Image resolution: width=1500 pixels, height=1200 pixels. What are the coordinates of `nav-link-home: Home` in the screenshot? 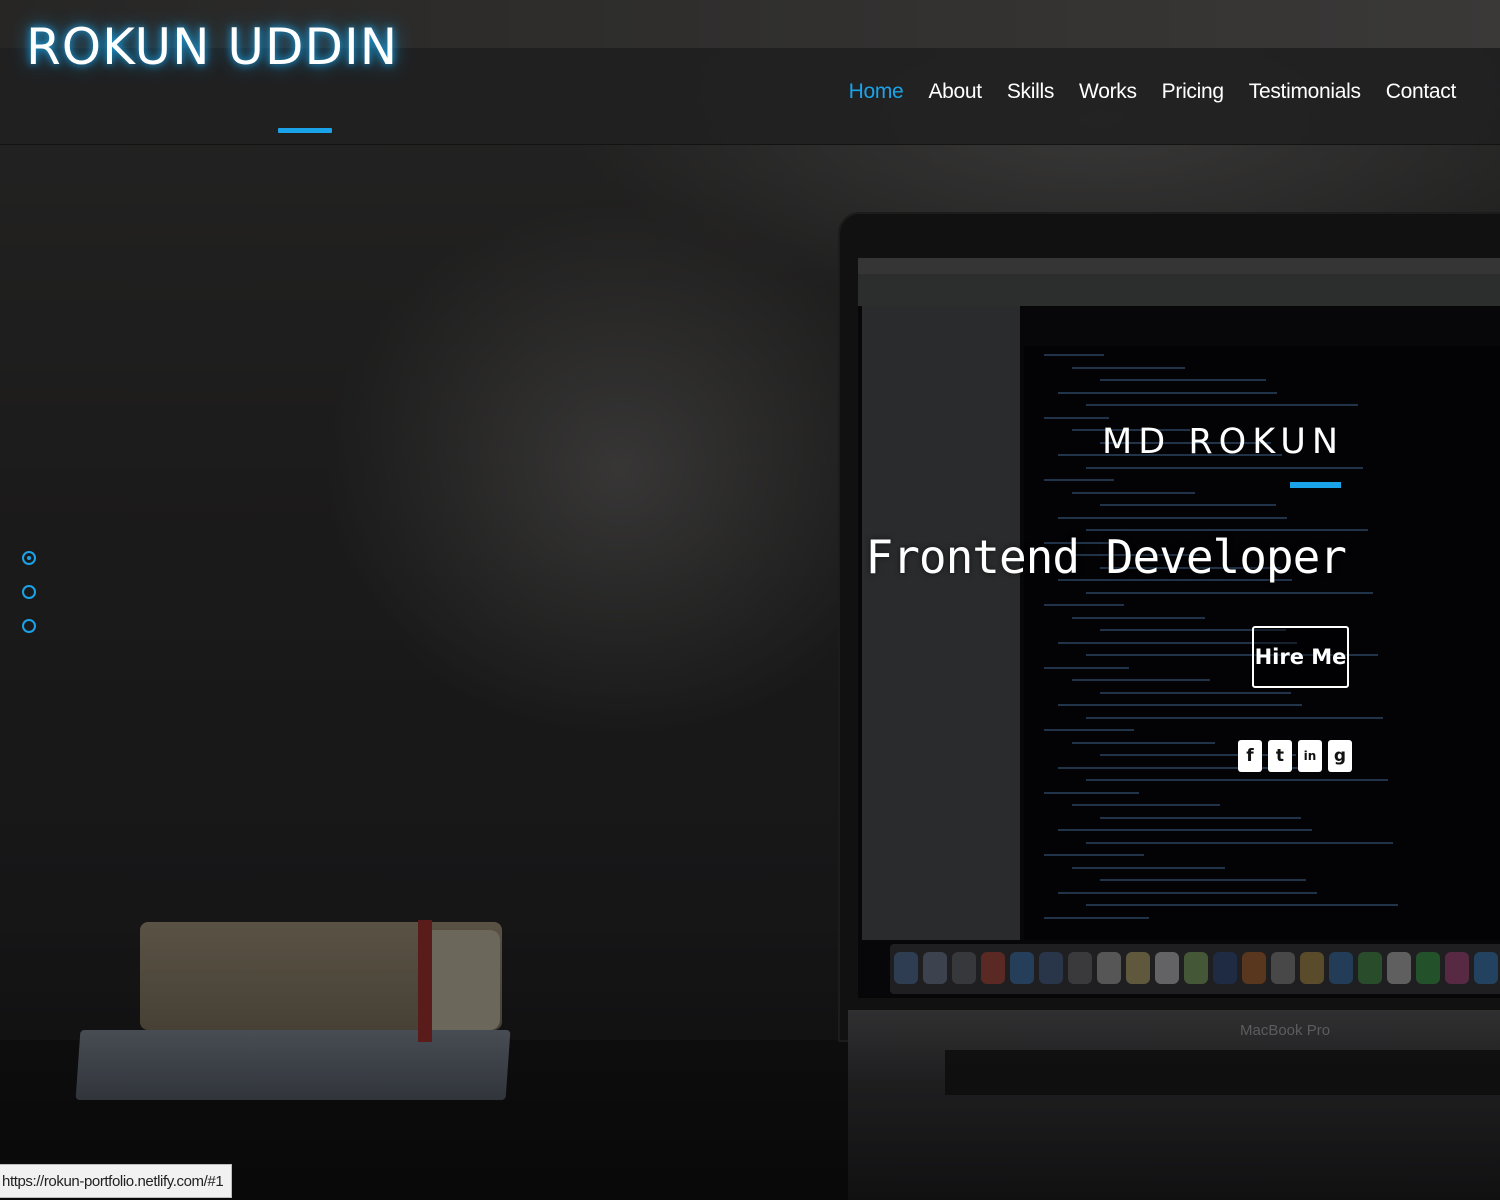 It's located at (876, 92).